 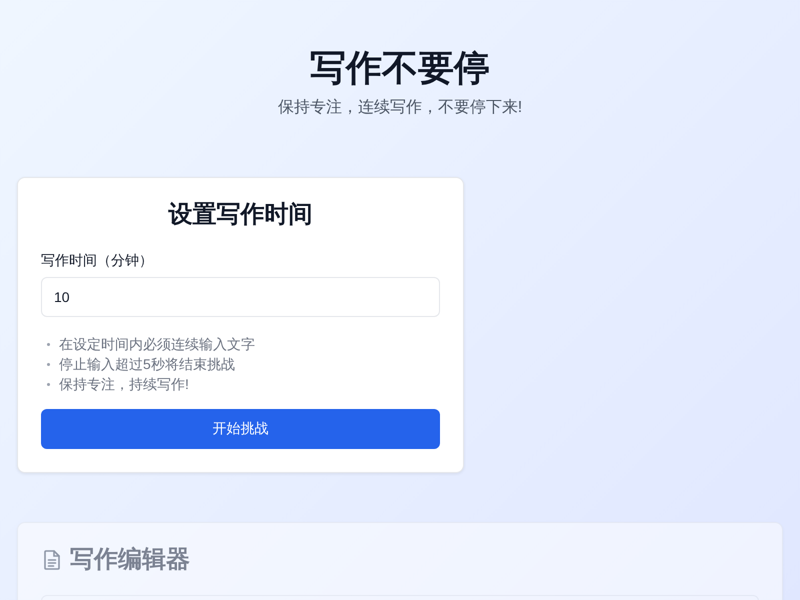 What do you see at coordinates (147, 364) in the screenshot?
I see `rule-text: 停止输入超过5秒将结束挑战` at bounding box center [147, 364].